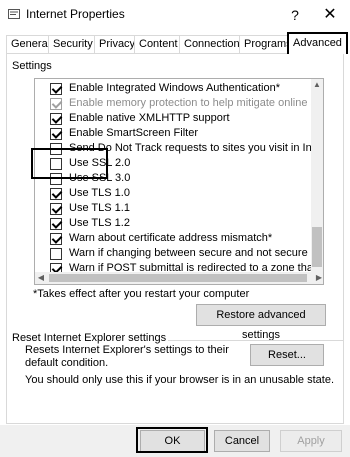 The image size is (350, 457). I want to click on horizontal-scroll-thumb, so click(178, 278).